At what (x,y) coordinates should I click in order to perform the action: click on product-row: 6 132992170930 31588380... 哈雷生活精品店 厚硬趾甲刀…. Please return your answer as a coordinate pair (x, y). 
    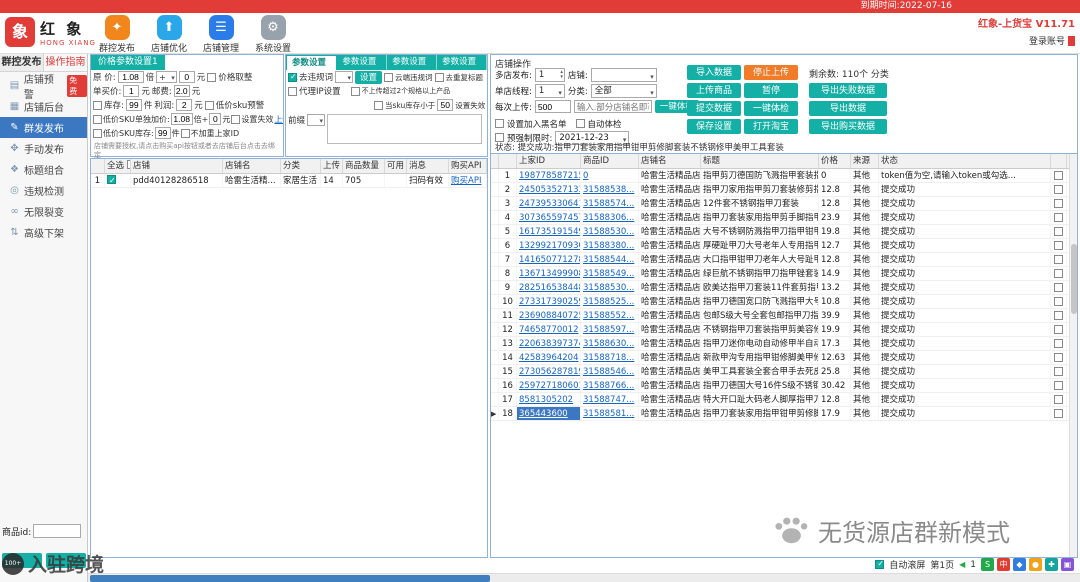
    Looking at the image, I should click on (784, 246).